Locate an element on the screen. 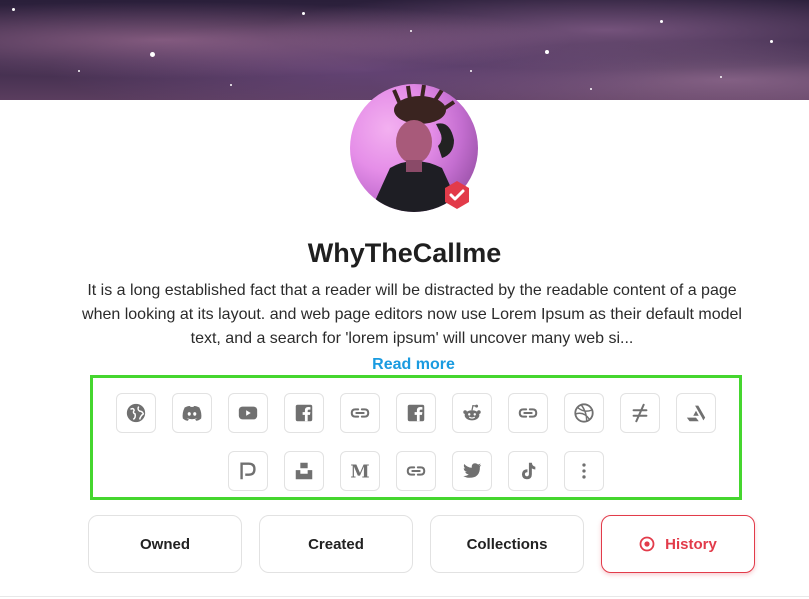 The width and height of the screenshot is (809, 599). svg-text: M is located at coordinates (359, 472).